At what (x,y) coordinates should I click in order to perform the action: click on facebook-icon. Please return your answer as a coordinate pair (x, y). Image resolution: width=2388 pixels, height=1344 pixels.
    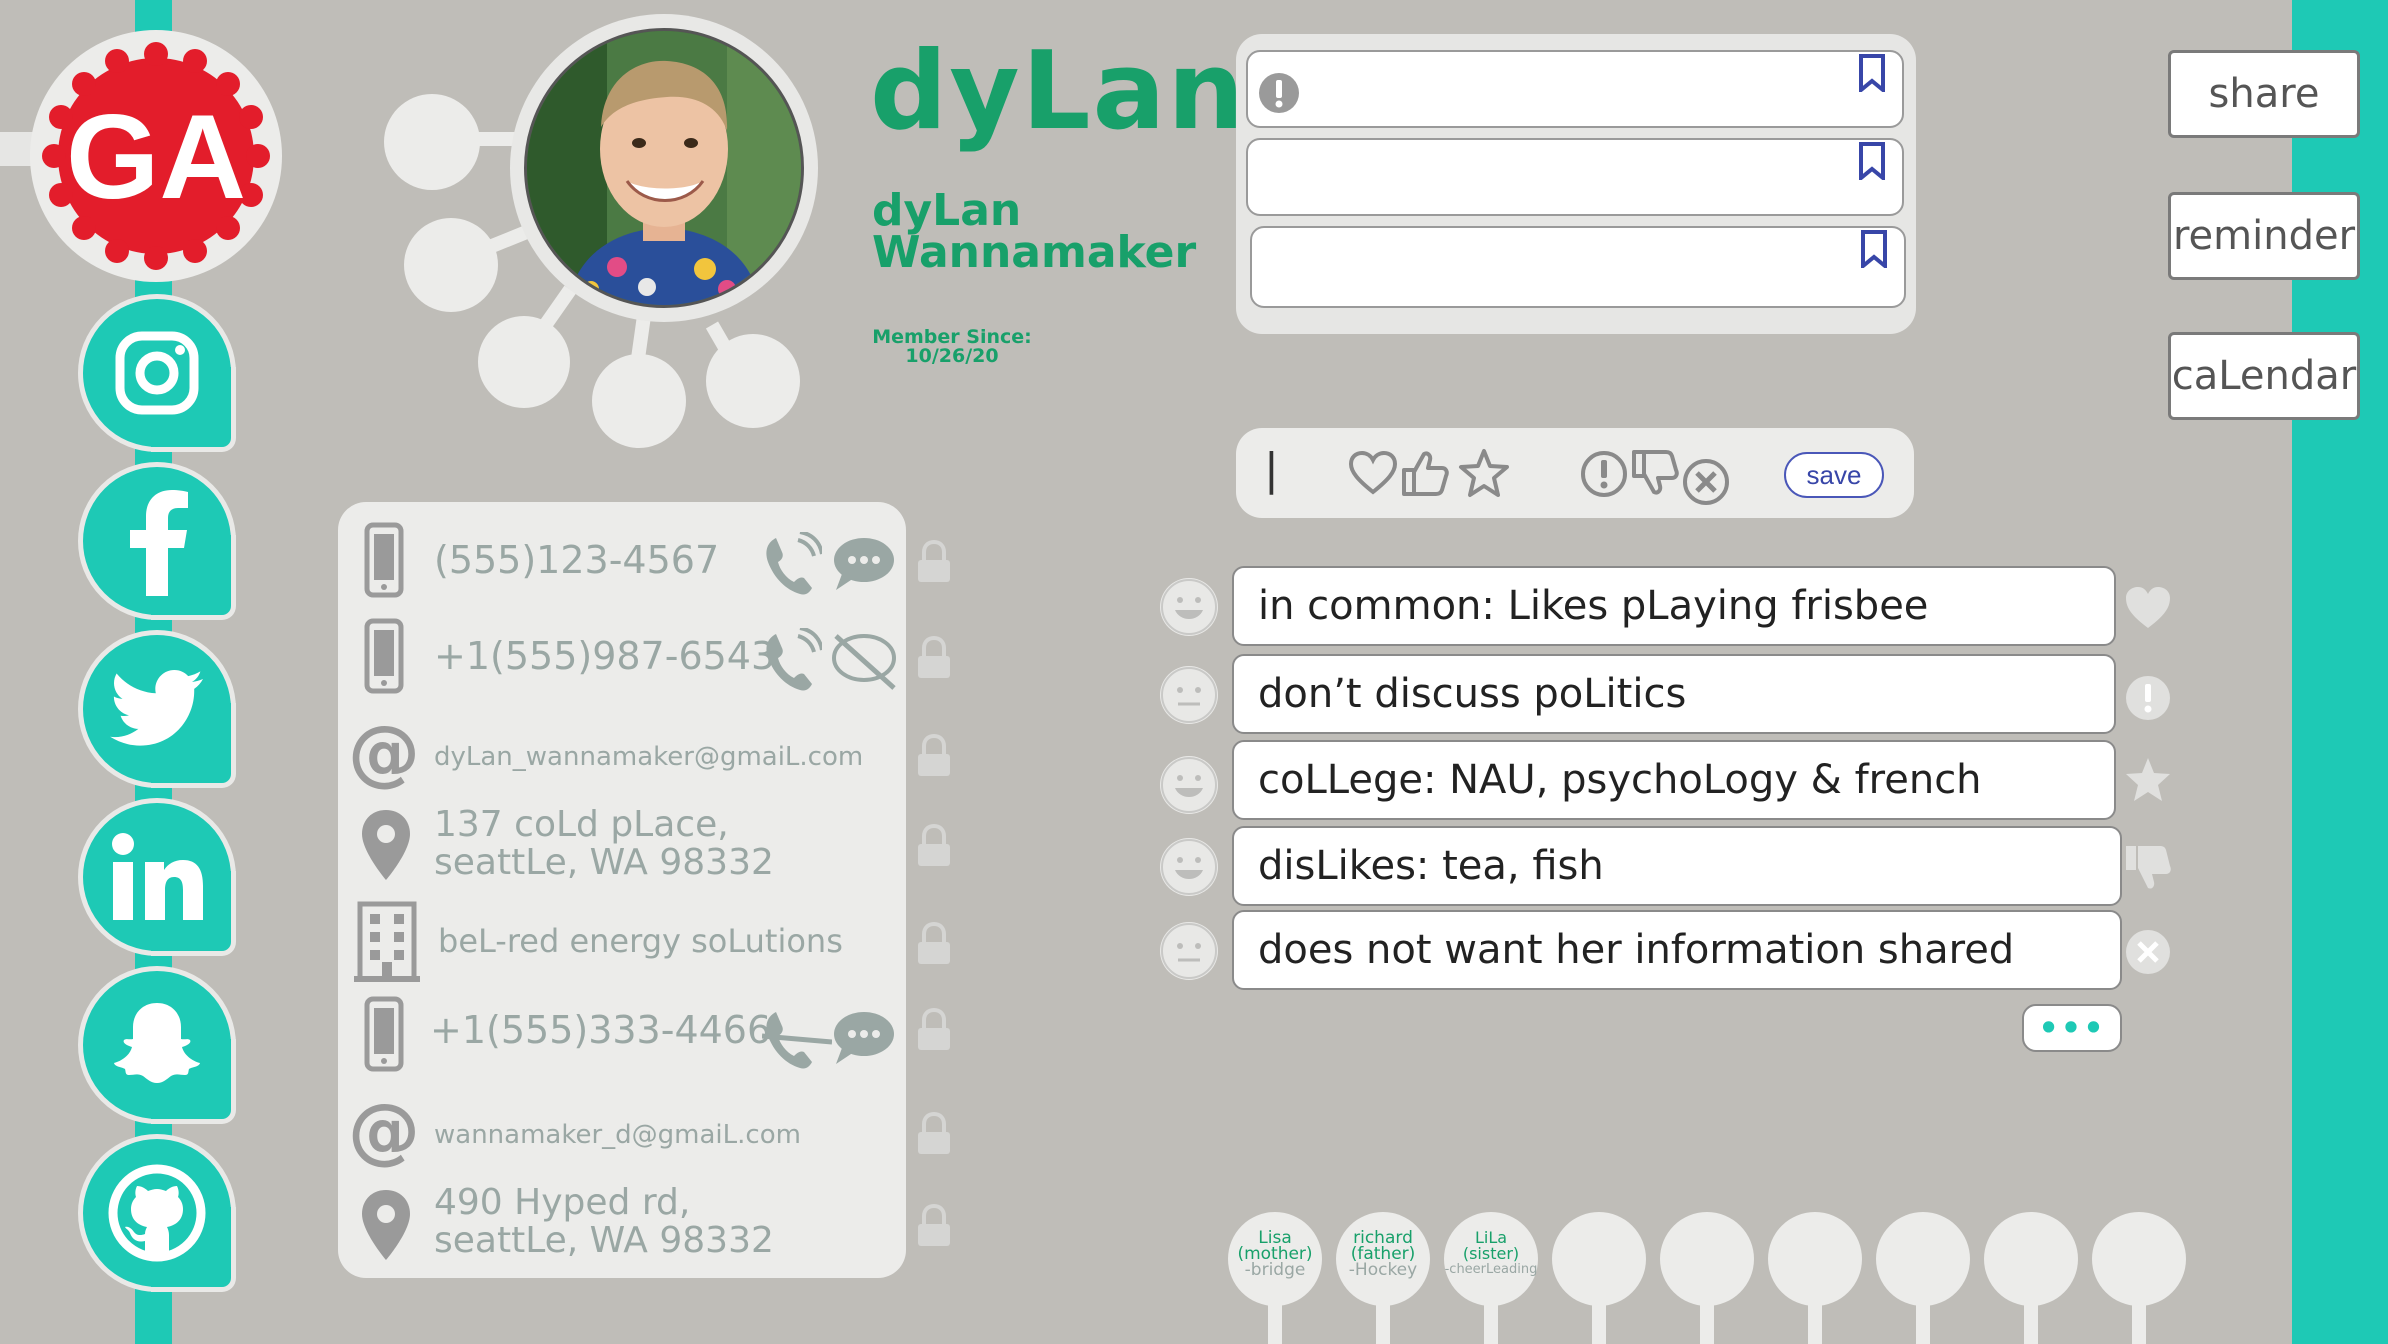
    Looking at the image, I should click on (159, 543).